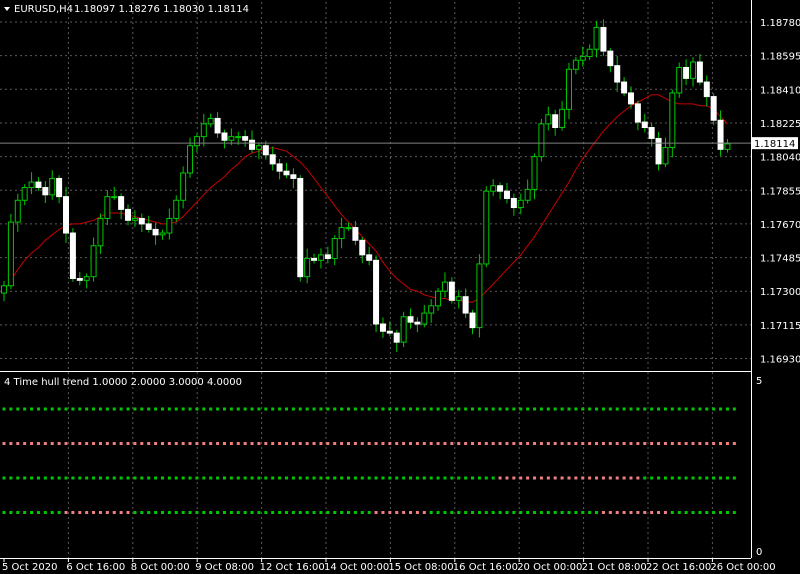  Describe the element at coordinates (742, 567) in the screenshot. I see `time-tick-label: 26 Oct 00:00` at that location.